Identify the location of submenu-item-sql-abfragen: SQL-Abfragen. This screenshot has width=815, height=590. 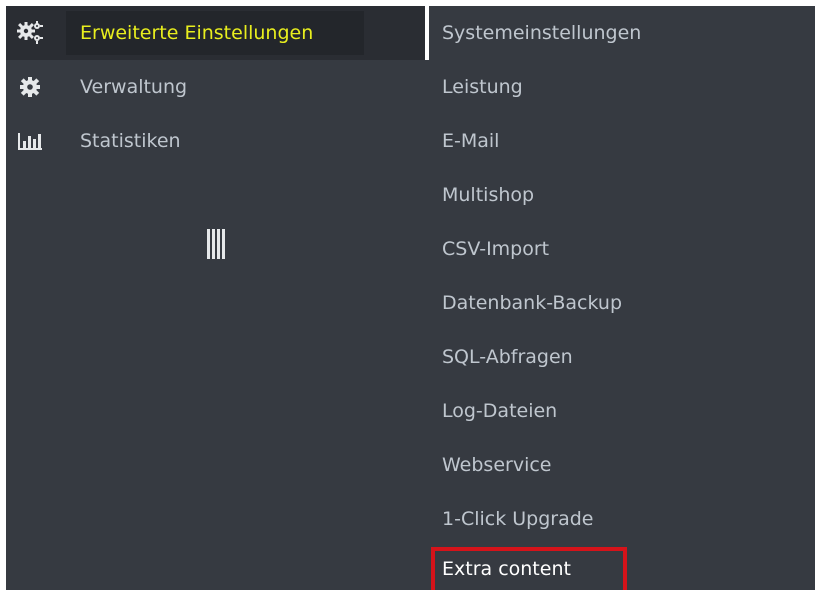
(622, 357).